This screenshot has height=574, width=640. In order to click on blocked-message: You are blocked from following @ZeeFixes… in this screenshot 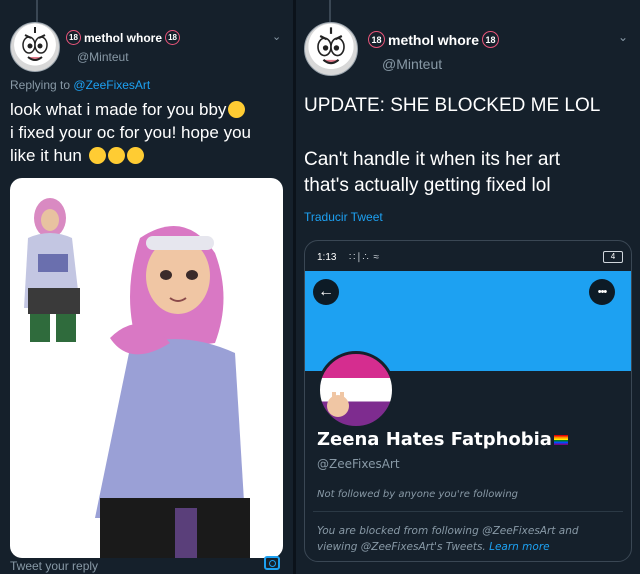, I will do `click(467, 539)`.